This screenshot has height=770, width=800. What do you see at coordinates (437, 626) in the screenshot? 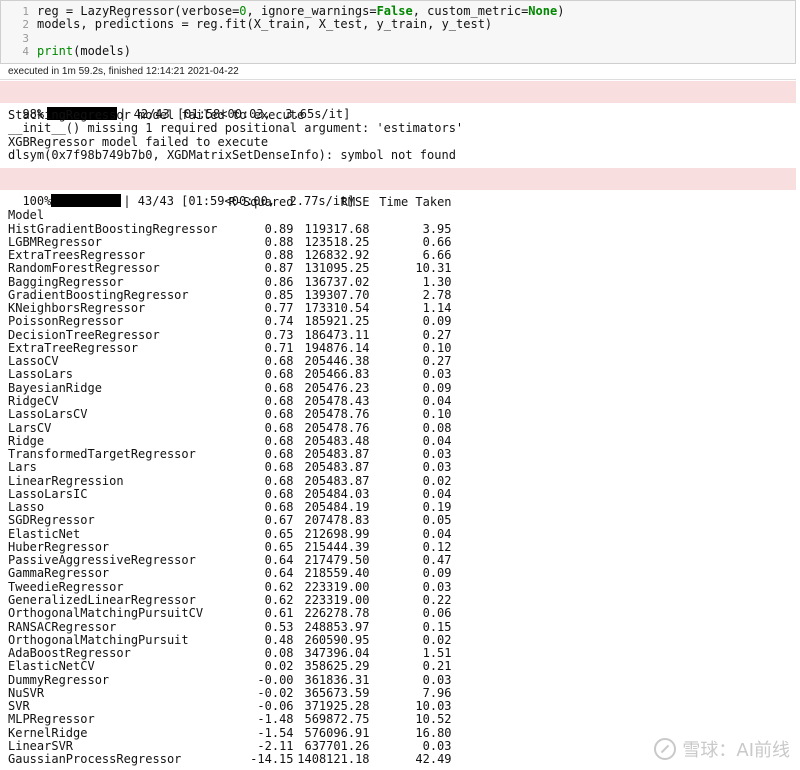
I see `time-taken-cell: 0.15` at bounding box center [437, 626].